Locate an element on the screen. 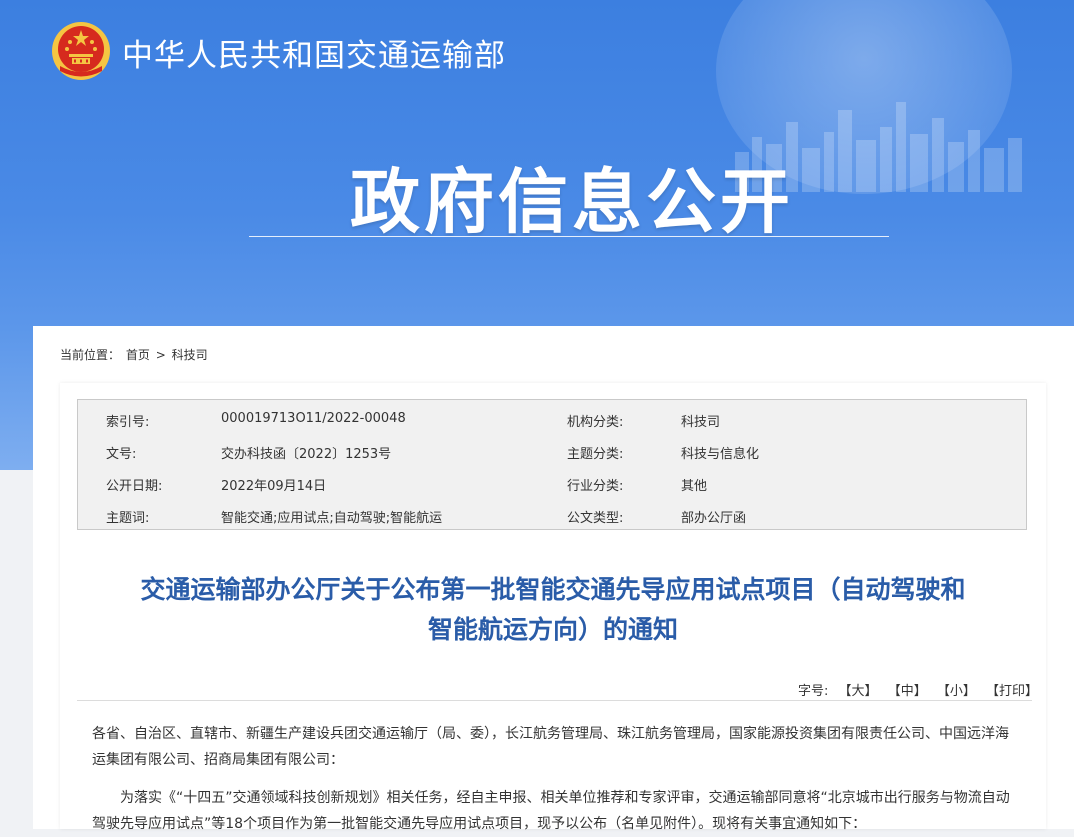  breadcrumb: 当前位置： 首页 > 科技司 is located at coordinates (135, 354).